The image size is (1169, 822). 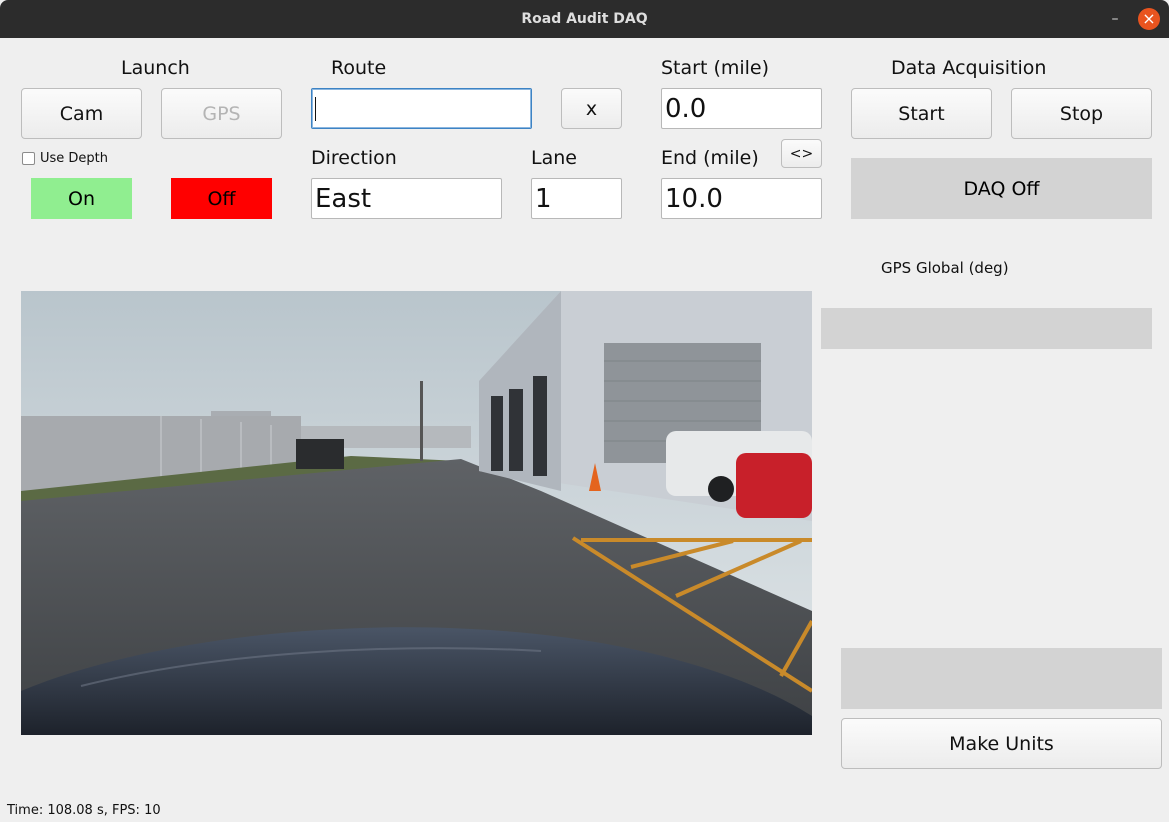 I want to click on text-cursor, so click(x=315, y=108).